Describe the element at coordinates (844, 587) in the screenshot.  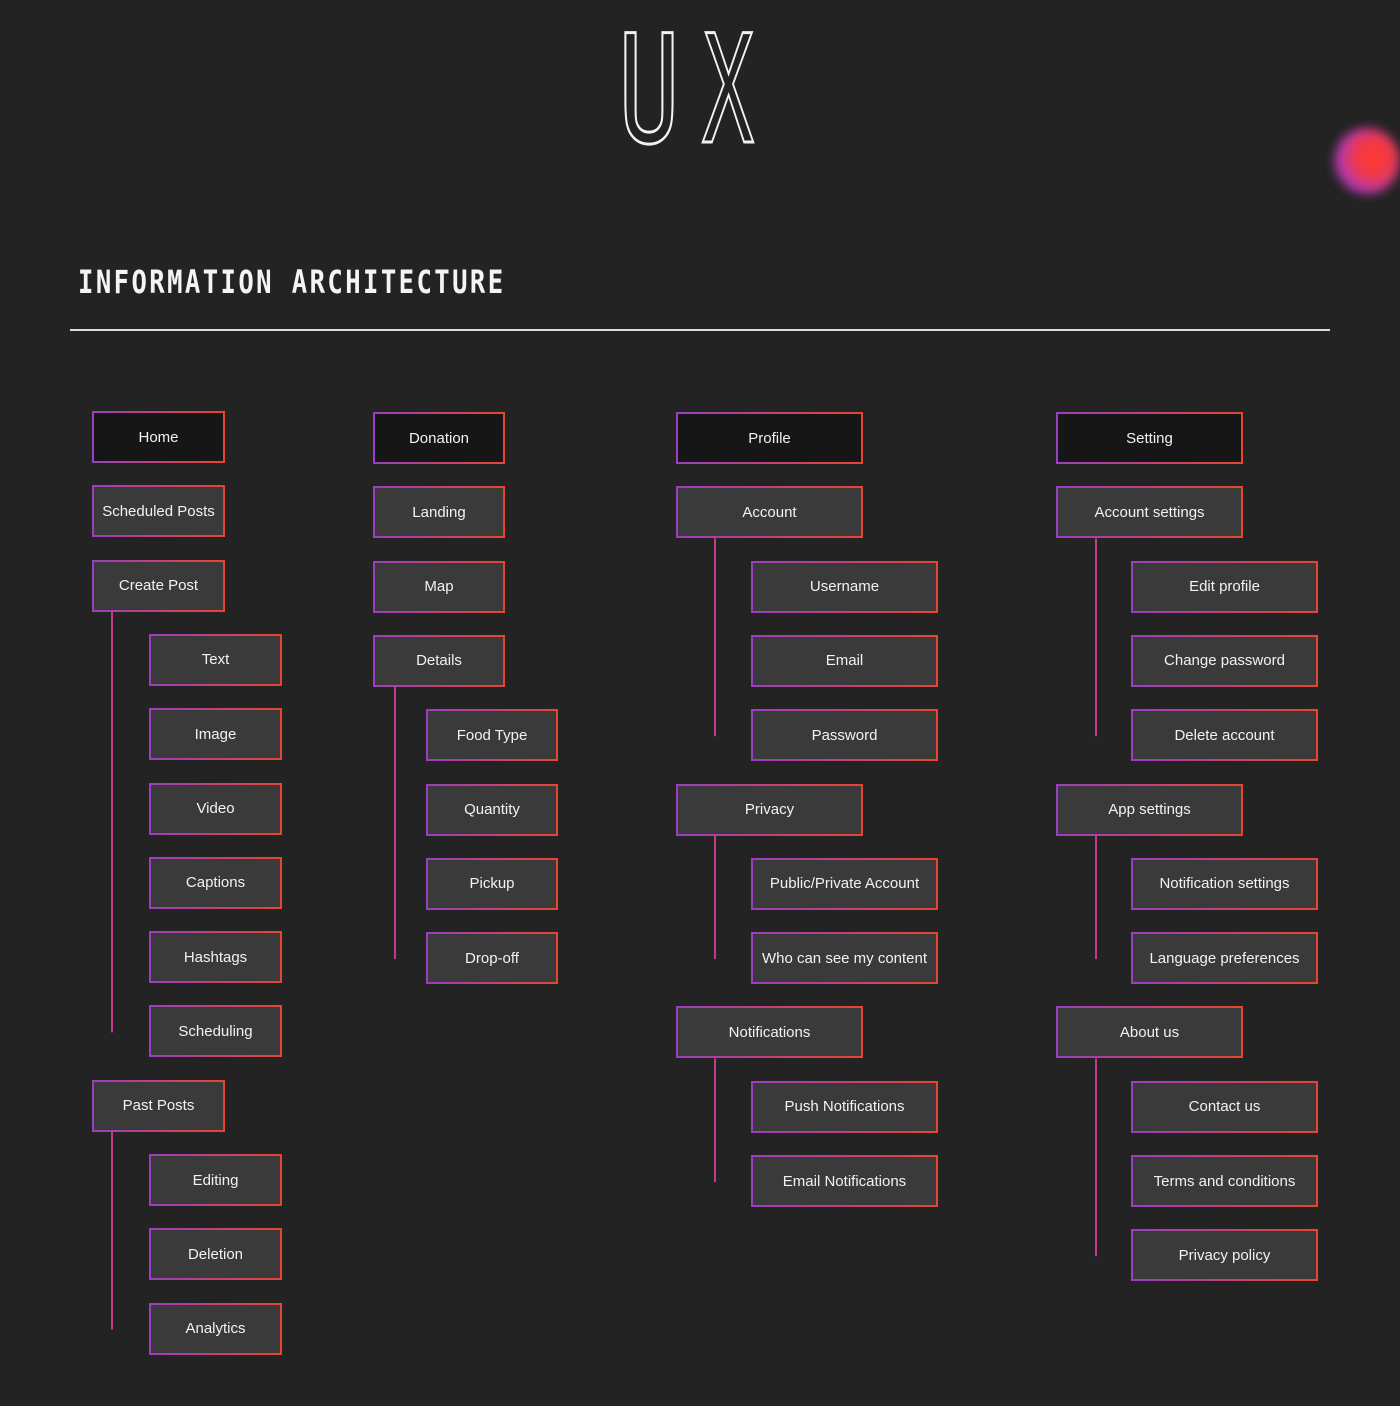
I see `node-username: Username` at that location.